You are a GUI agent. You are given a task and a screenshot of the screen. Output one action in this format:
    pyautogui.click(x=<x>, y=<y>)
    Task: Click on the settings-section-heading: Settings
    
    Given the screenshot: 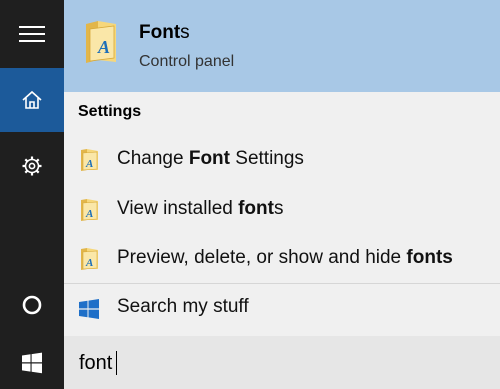 What is the action you would take?
    pyautogui.click(x=110, y=111)
    